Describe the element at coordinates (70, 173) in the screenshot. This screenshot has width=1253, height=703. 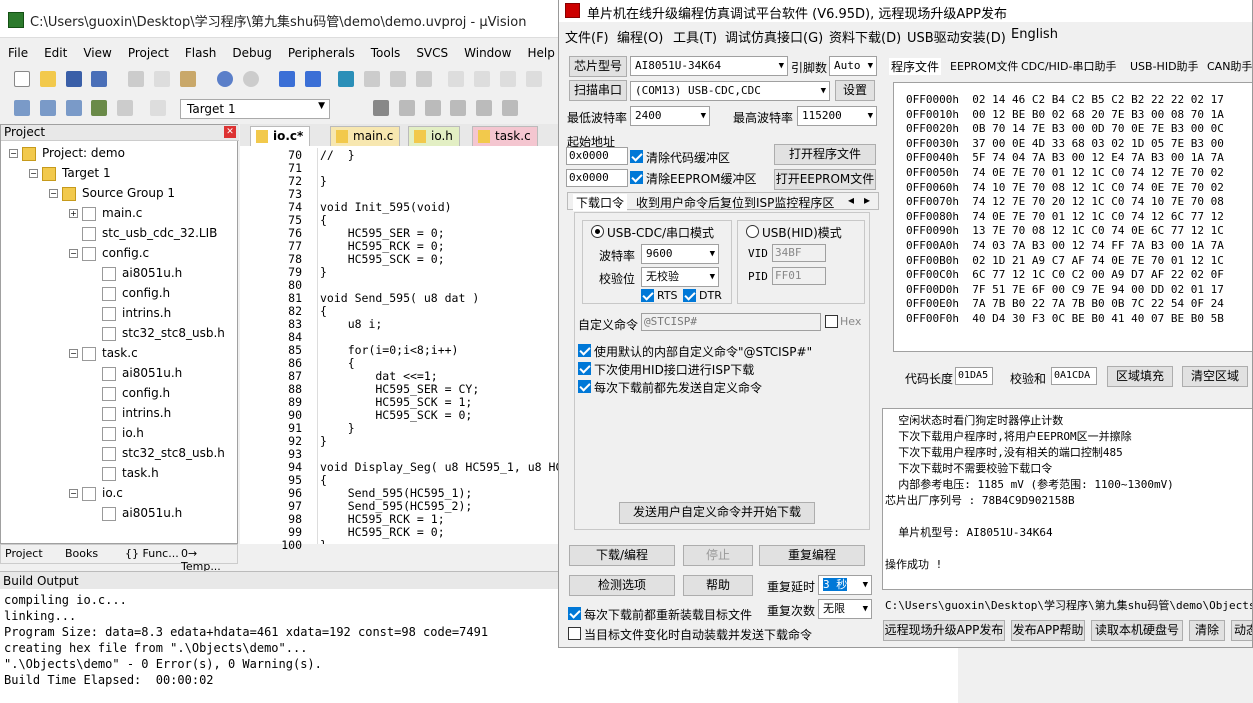
I see `tree-item: − Target 1` at that location.